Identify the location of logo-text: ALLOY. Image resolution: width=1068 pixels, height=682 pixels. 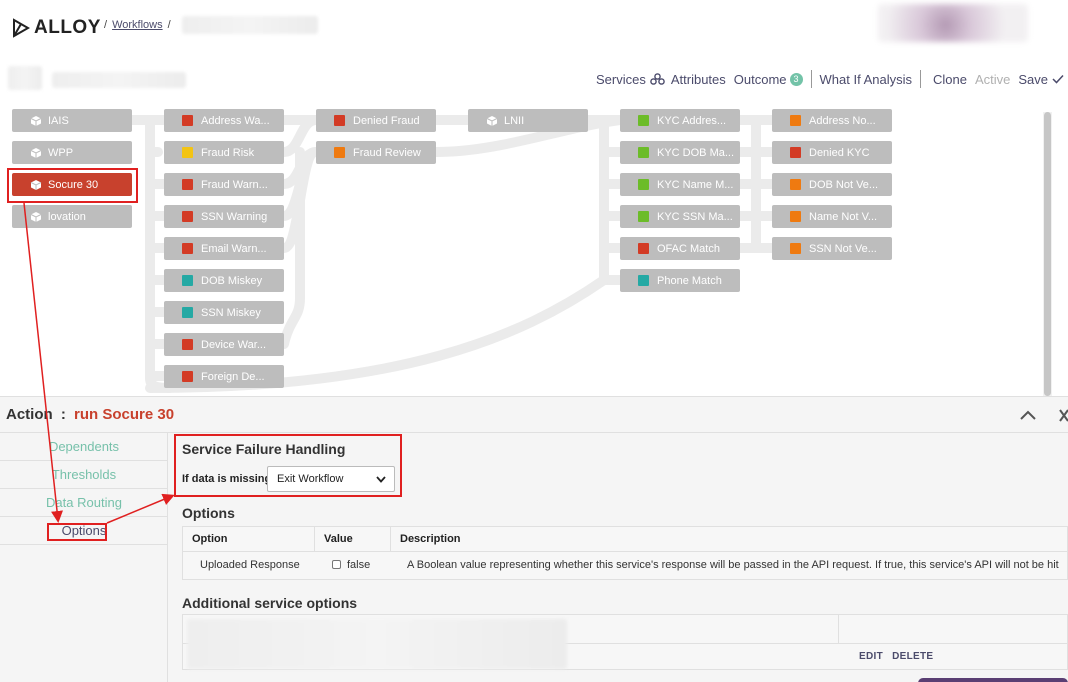
(67, 27).